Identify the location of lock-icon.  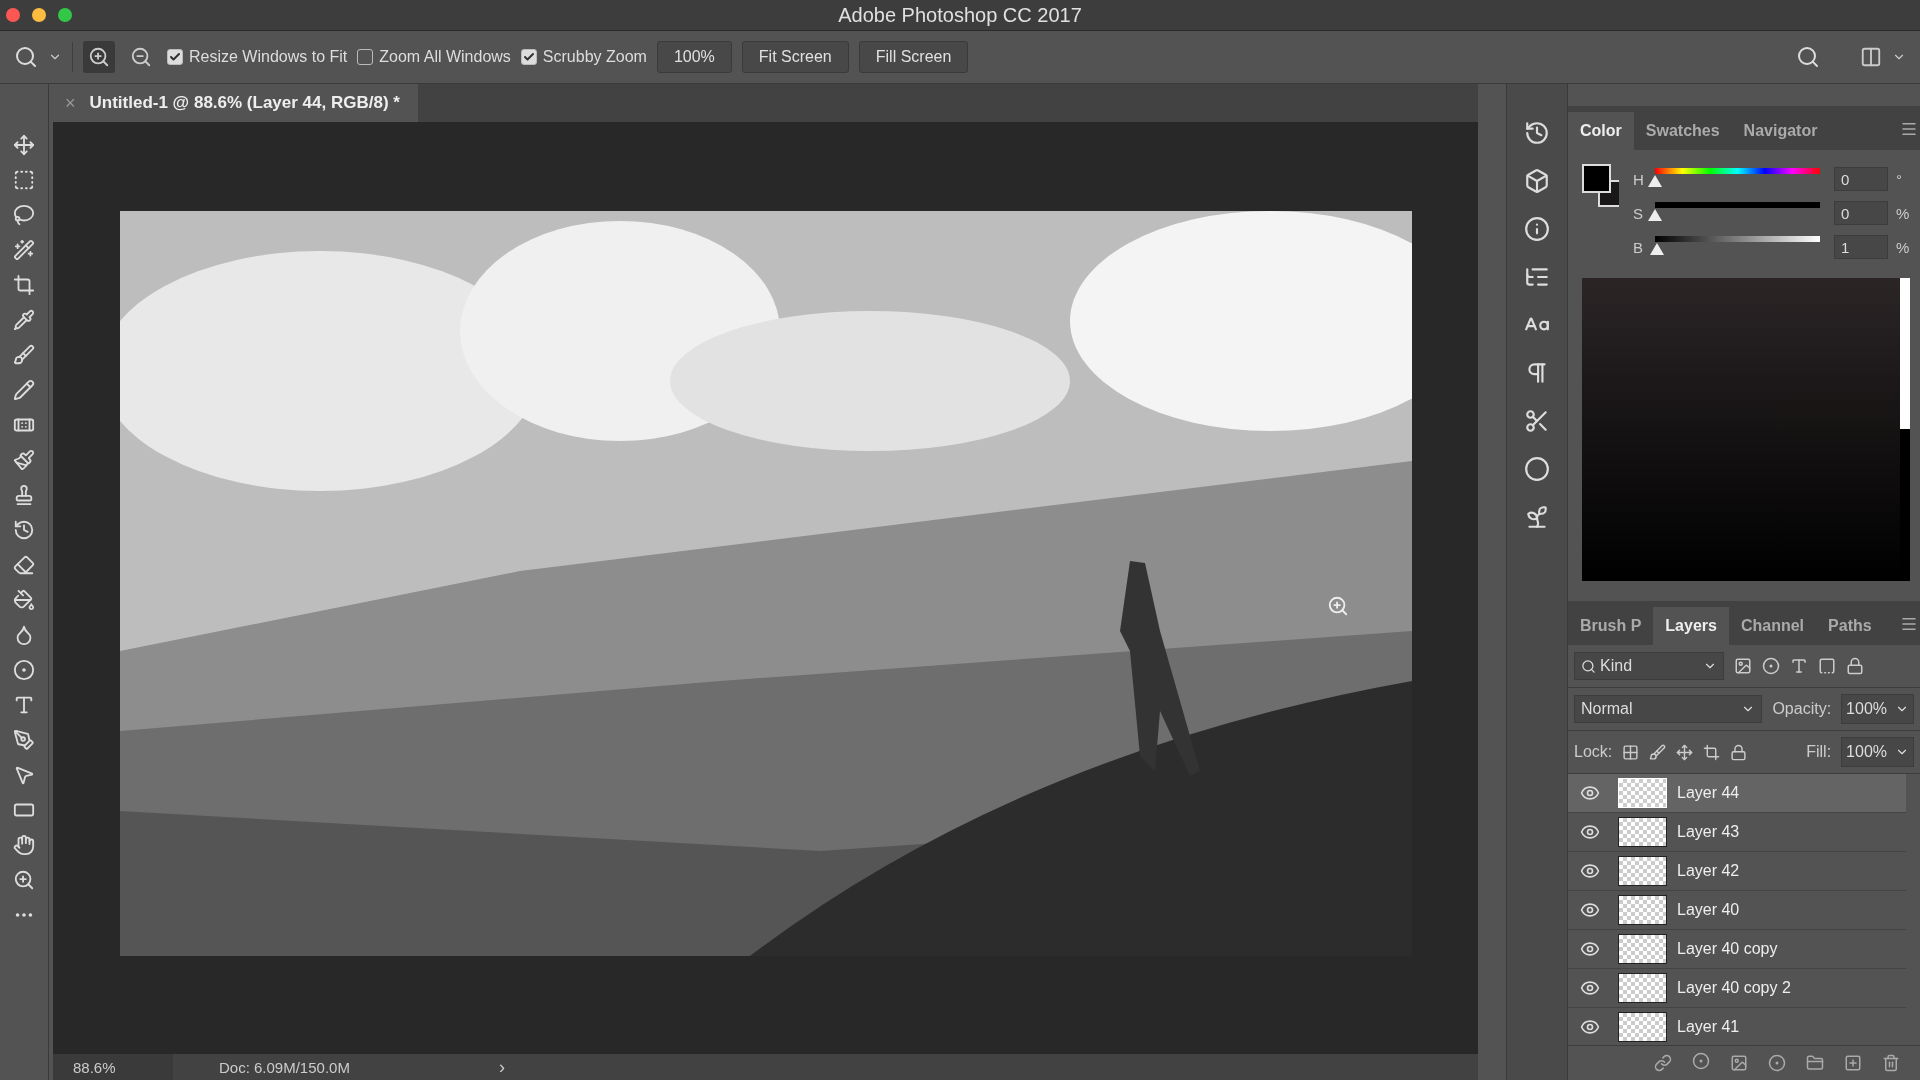
(1739, 752).